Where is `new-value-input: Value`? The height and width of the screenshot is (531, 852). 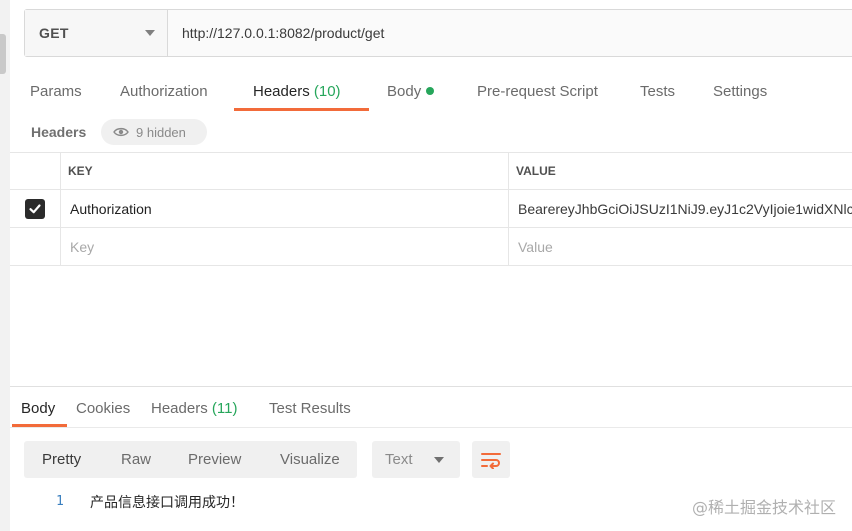
new-value-input: Value is located at coordinates (680, 246).